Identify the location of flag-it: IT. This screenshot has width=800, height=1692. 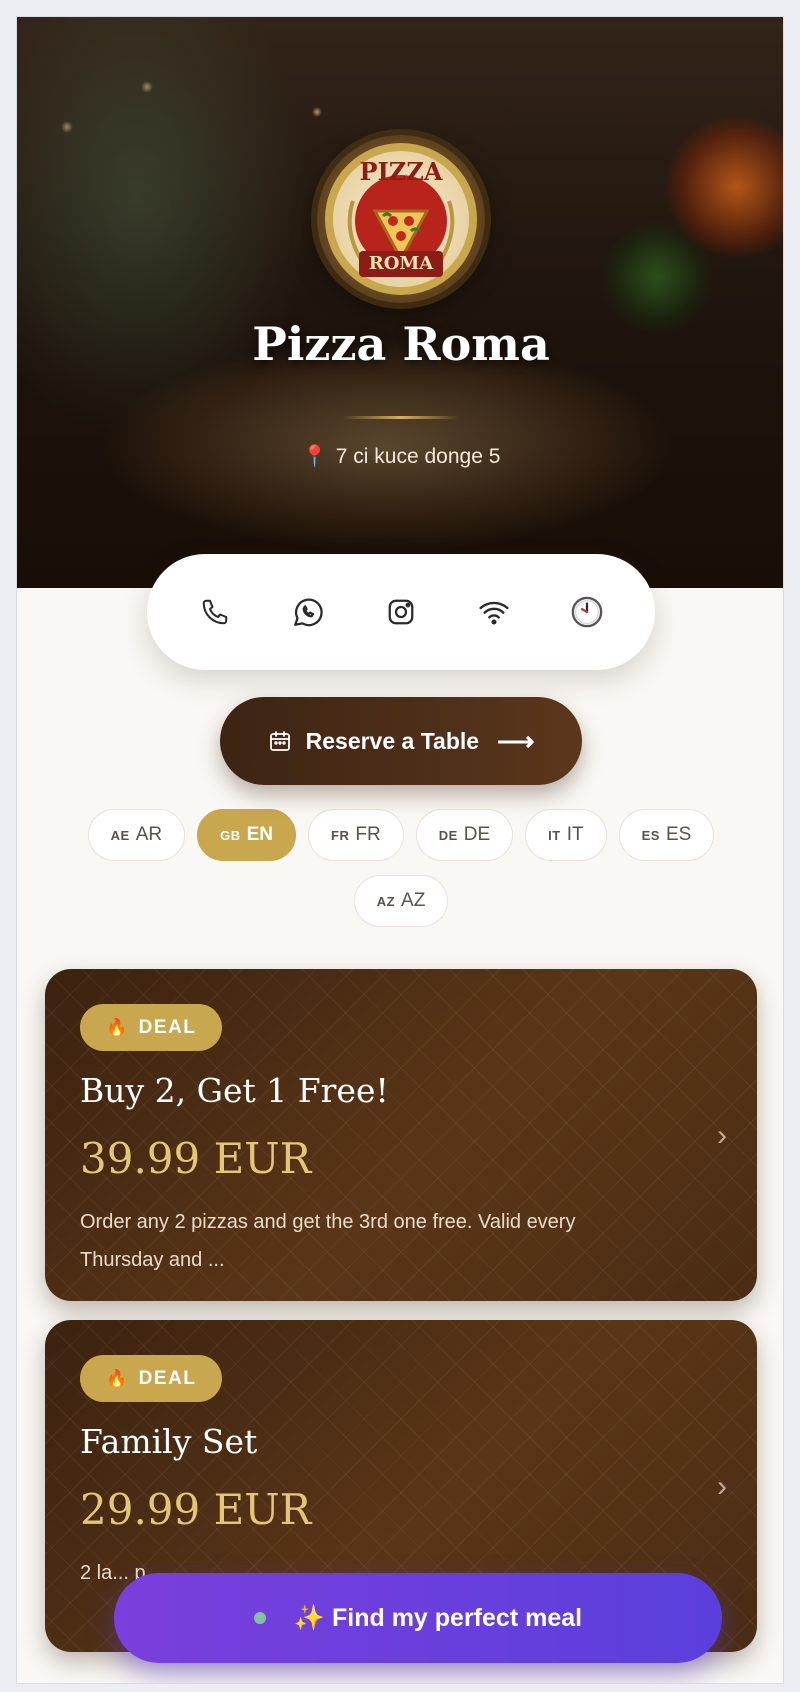
(554, 835).